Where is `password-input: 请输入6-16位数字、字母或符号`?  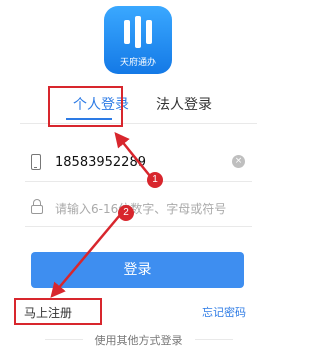
password-input: 请输入6-16位数字、字母或符号 is located at coordinates (140, 208).